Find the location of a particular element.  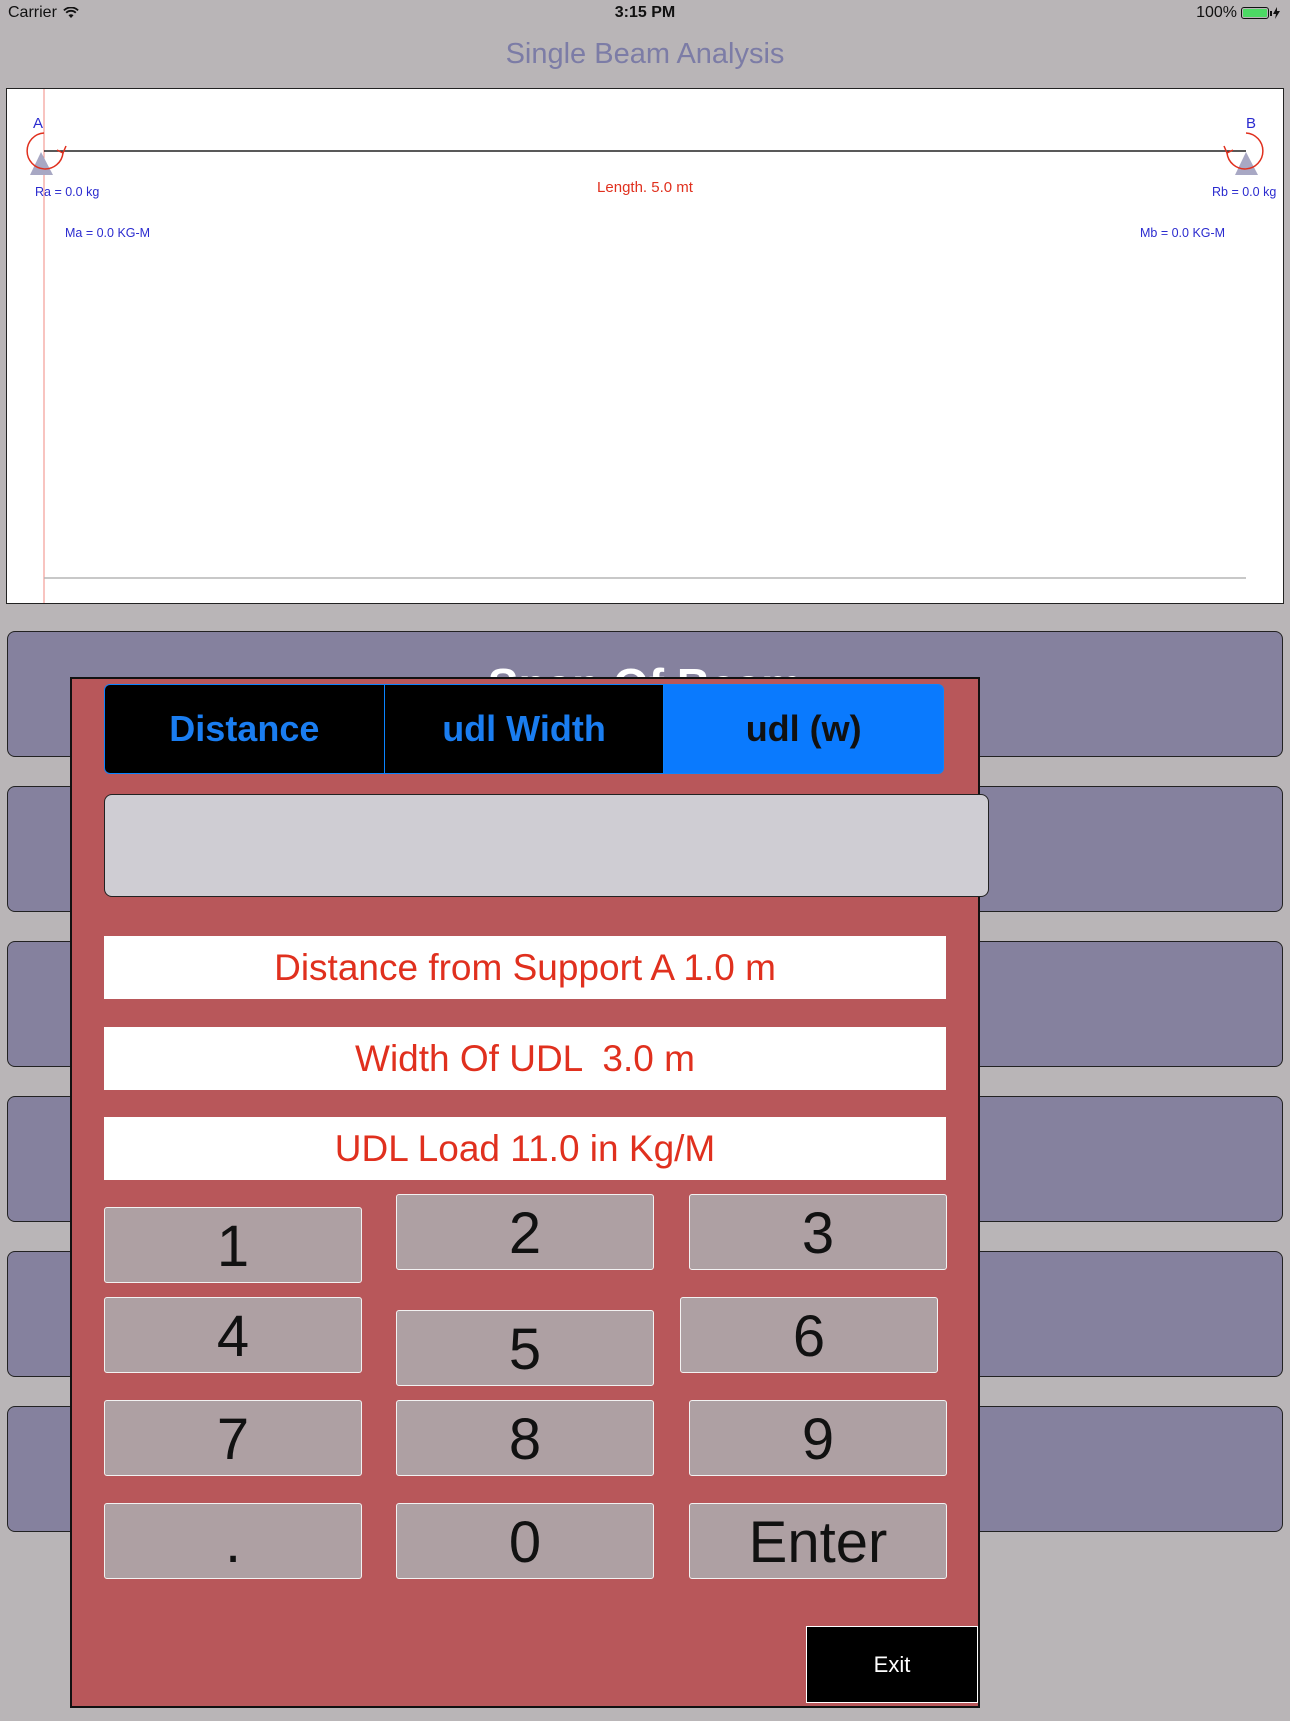

tab-distance: Distance is located at coordinates (245, 729).